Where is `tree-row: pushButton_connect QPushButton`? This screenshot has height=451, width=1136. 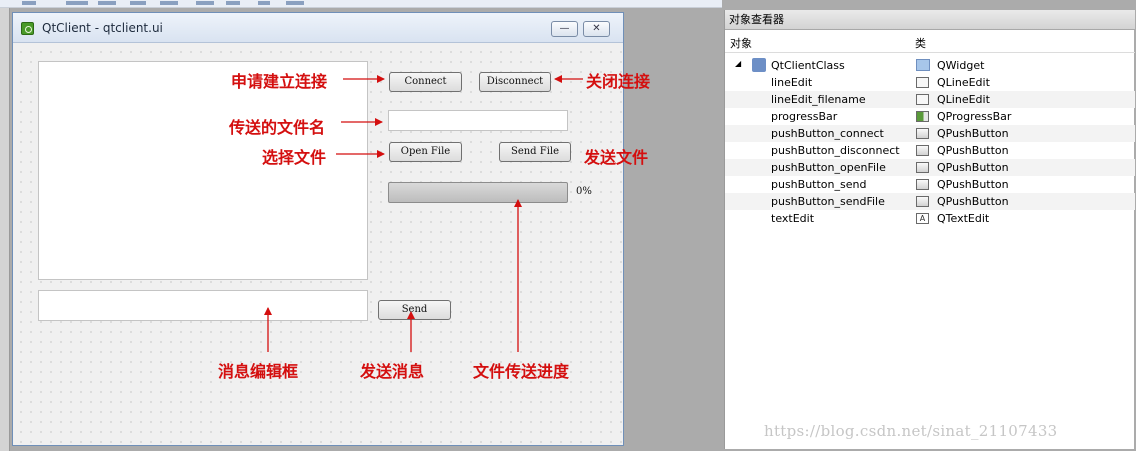 tree-row: pushButton_connect QPushButton is located at coordinates (930, 133).